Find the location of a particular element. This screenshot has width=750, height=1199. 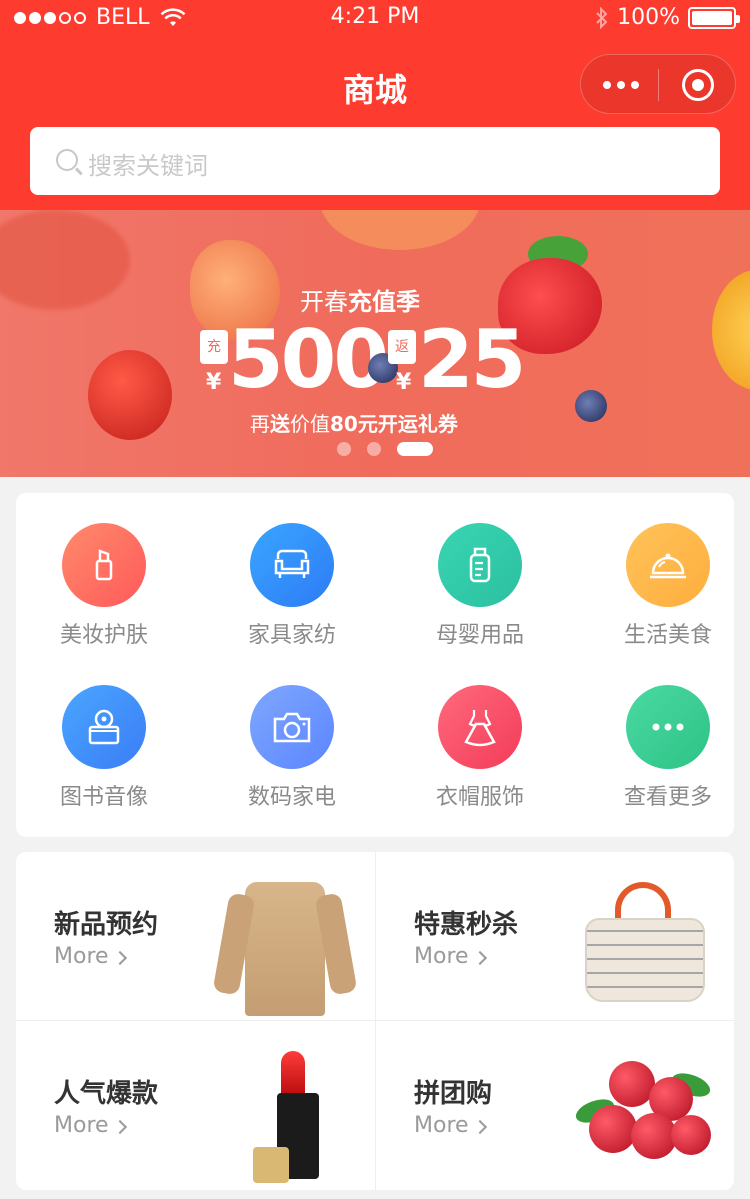

more-icon is located at coordinates (668, 727).